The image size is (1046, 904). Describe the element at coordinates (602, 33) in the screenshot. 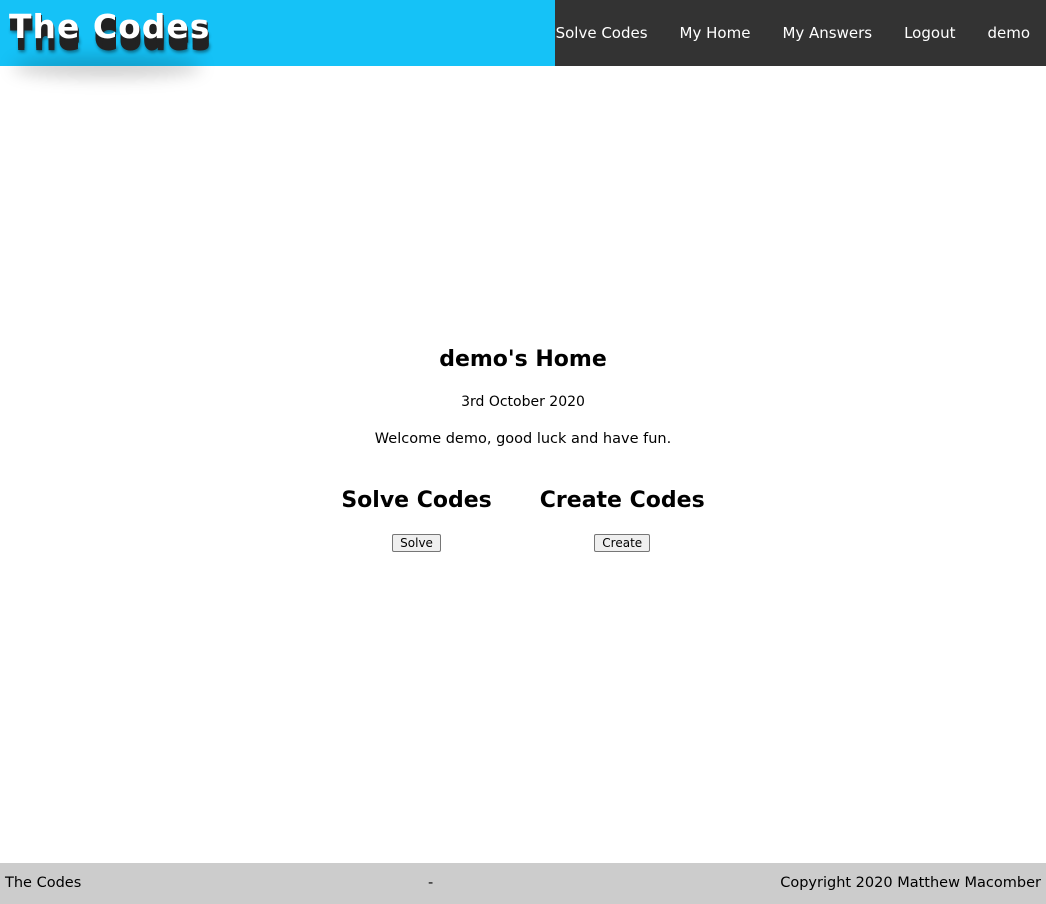

I see `nav-solve-codes: Solve Codes` at that location.